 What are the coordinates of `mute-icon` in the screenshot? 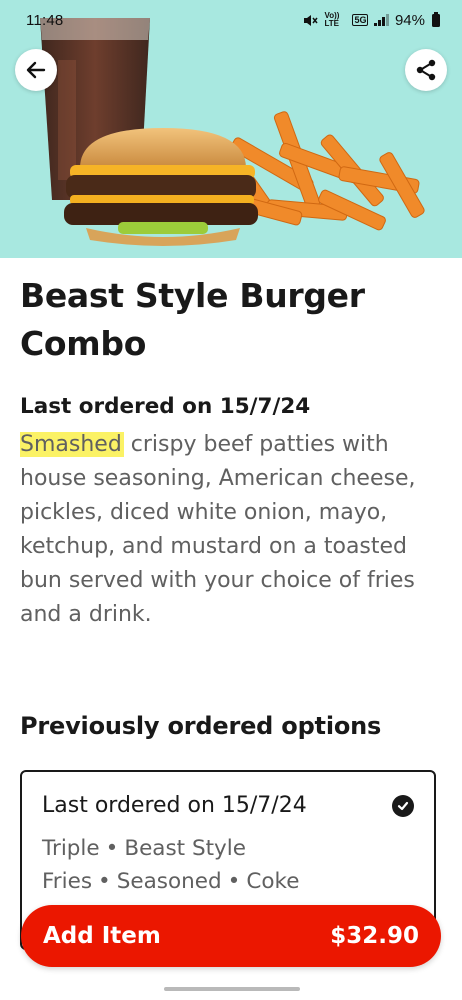 It's located at (311, 20).